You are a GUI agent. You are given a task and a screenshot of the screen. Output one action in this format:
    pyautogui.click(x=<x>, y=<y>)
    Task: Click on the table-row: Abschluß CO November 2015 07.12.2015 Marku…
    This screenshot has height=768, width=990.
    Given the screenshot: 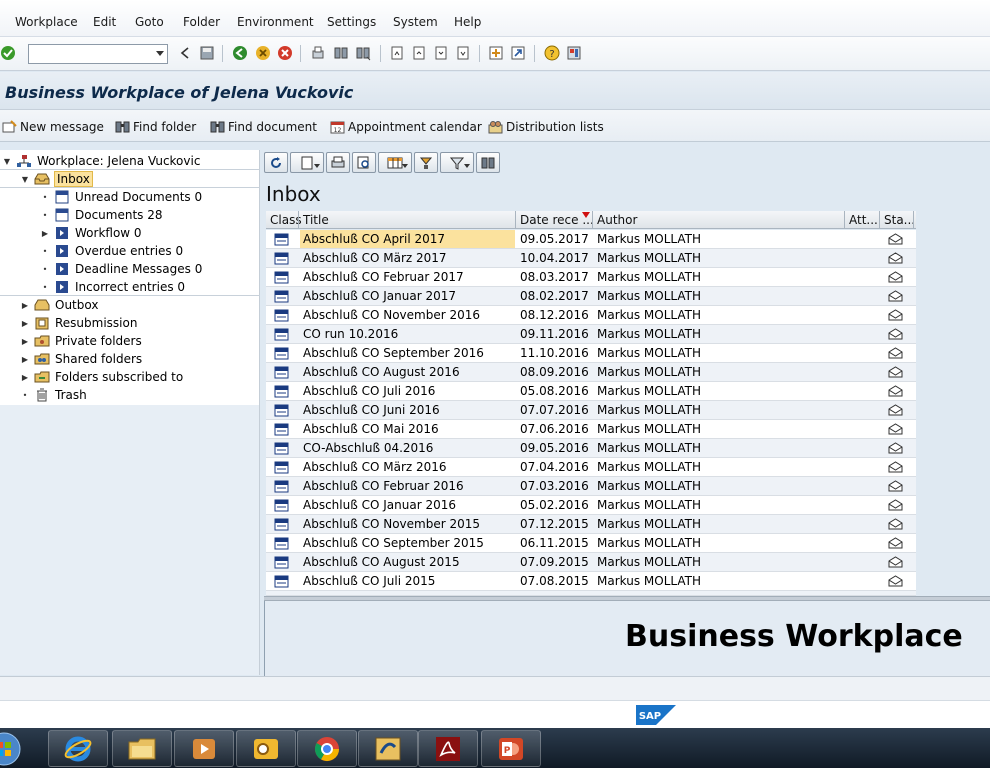 What is the action you would take?
    pyautogui.click(x=591, y=524)
    